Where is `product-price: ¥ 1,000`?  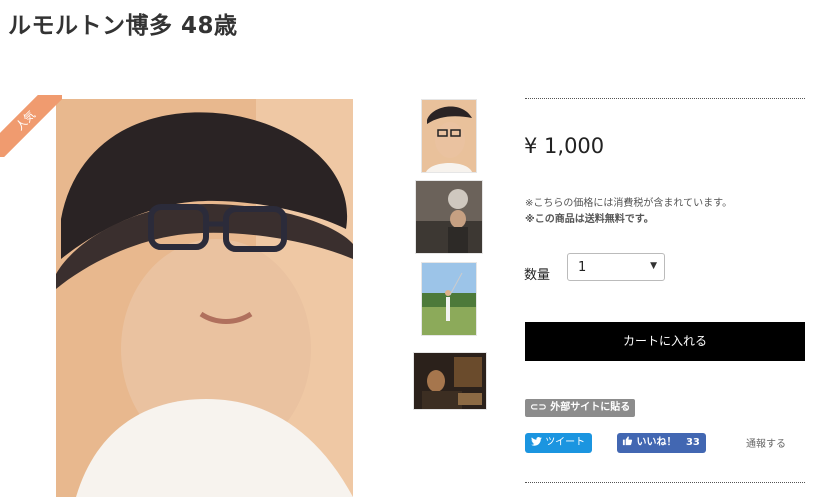 product-price: ¥ 1,000 is located at coordinates (564, 146).